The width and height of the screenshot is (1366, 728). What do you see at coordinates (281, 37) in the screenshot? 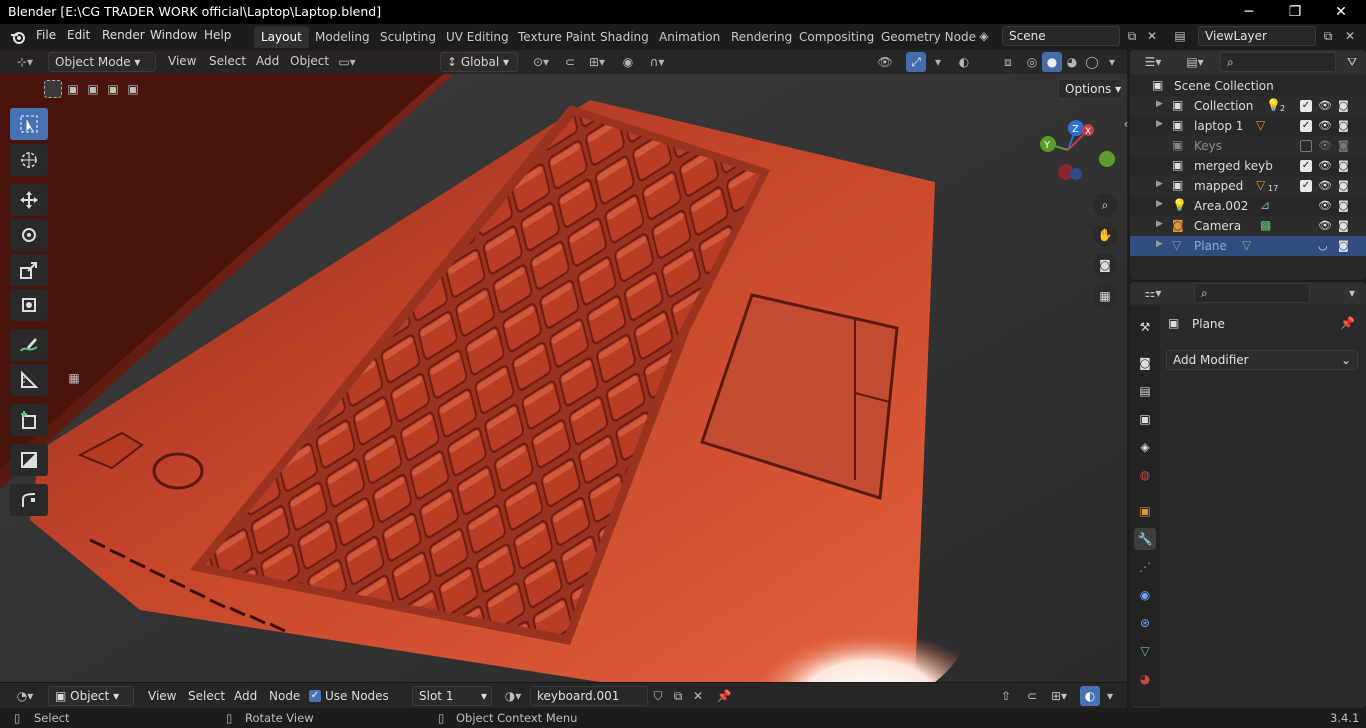
I see `tab-layout: Layout` at bounding box center [281, 37].